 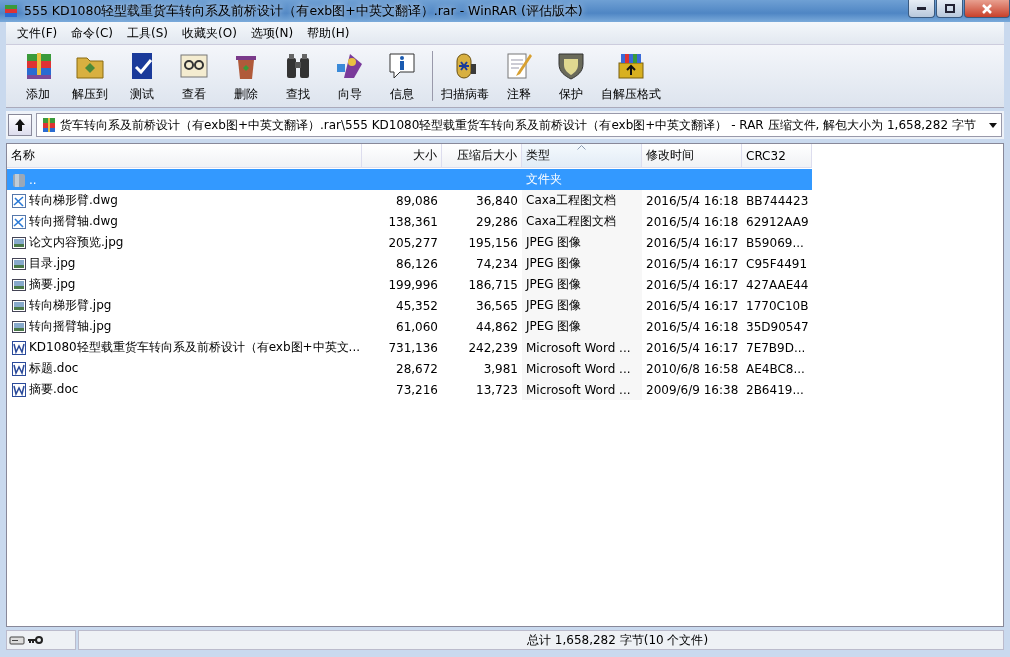 I want to click on menu-item: 工具(S), so click(x=147, y=33).